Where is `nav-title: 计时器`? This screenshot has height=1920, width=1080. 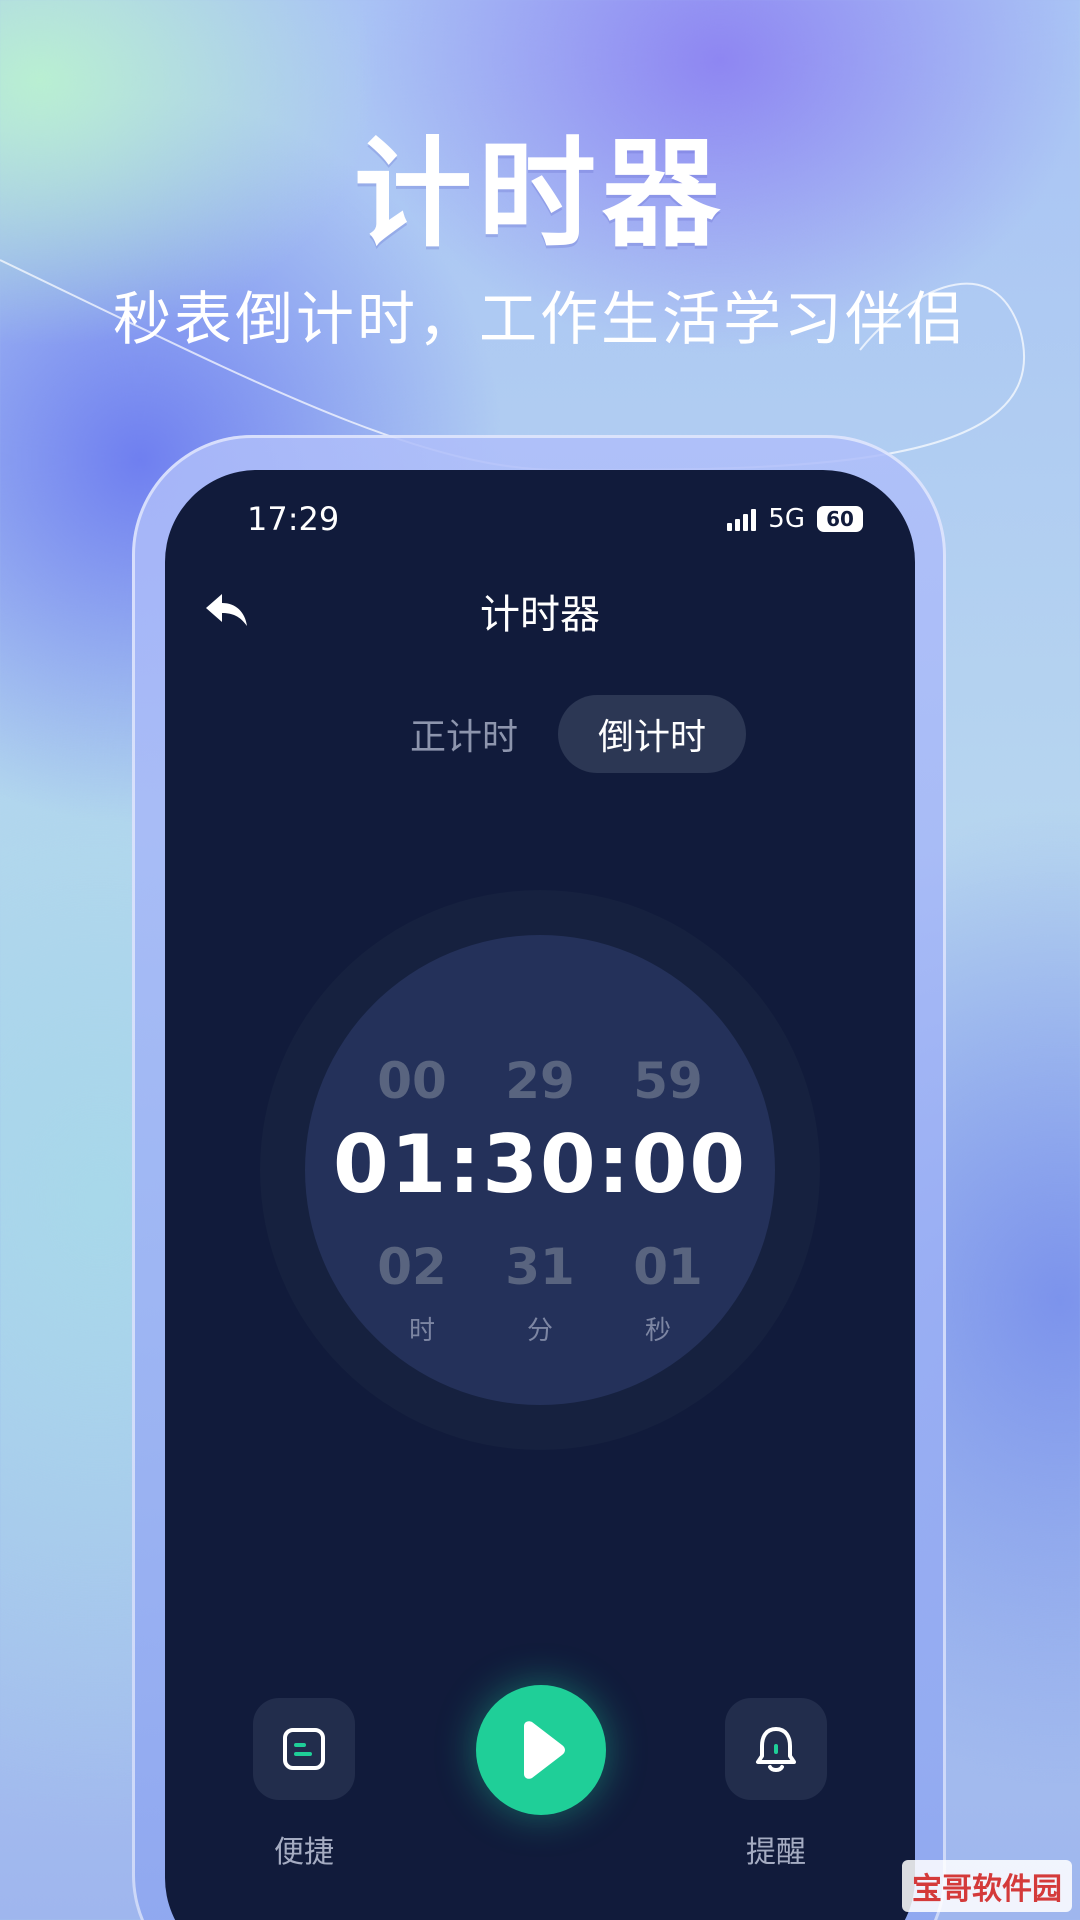
nav-title: 计时器 is located at coordinates (540, 615).